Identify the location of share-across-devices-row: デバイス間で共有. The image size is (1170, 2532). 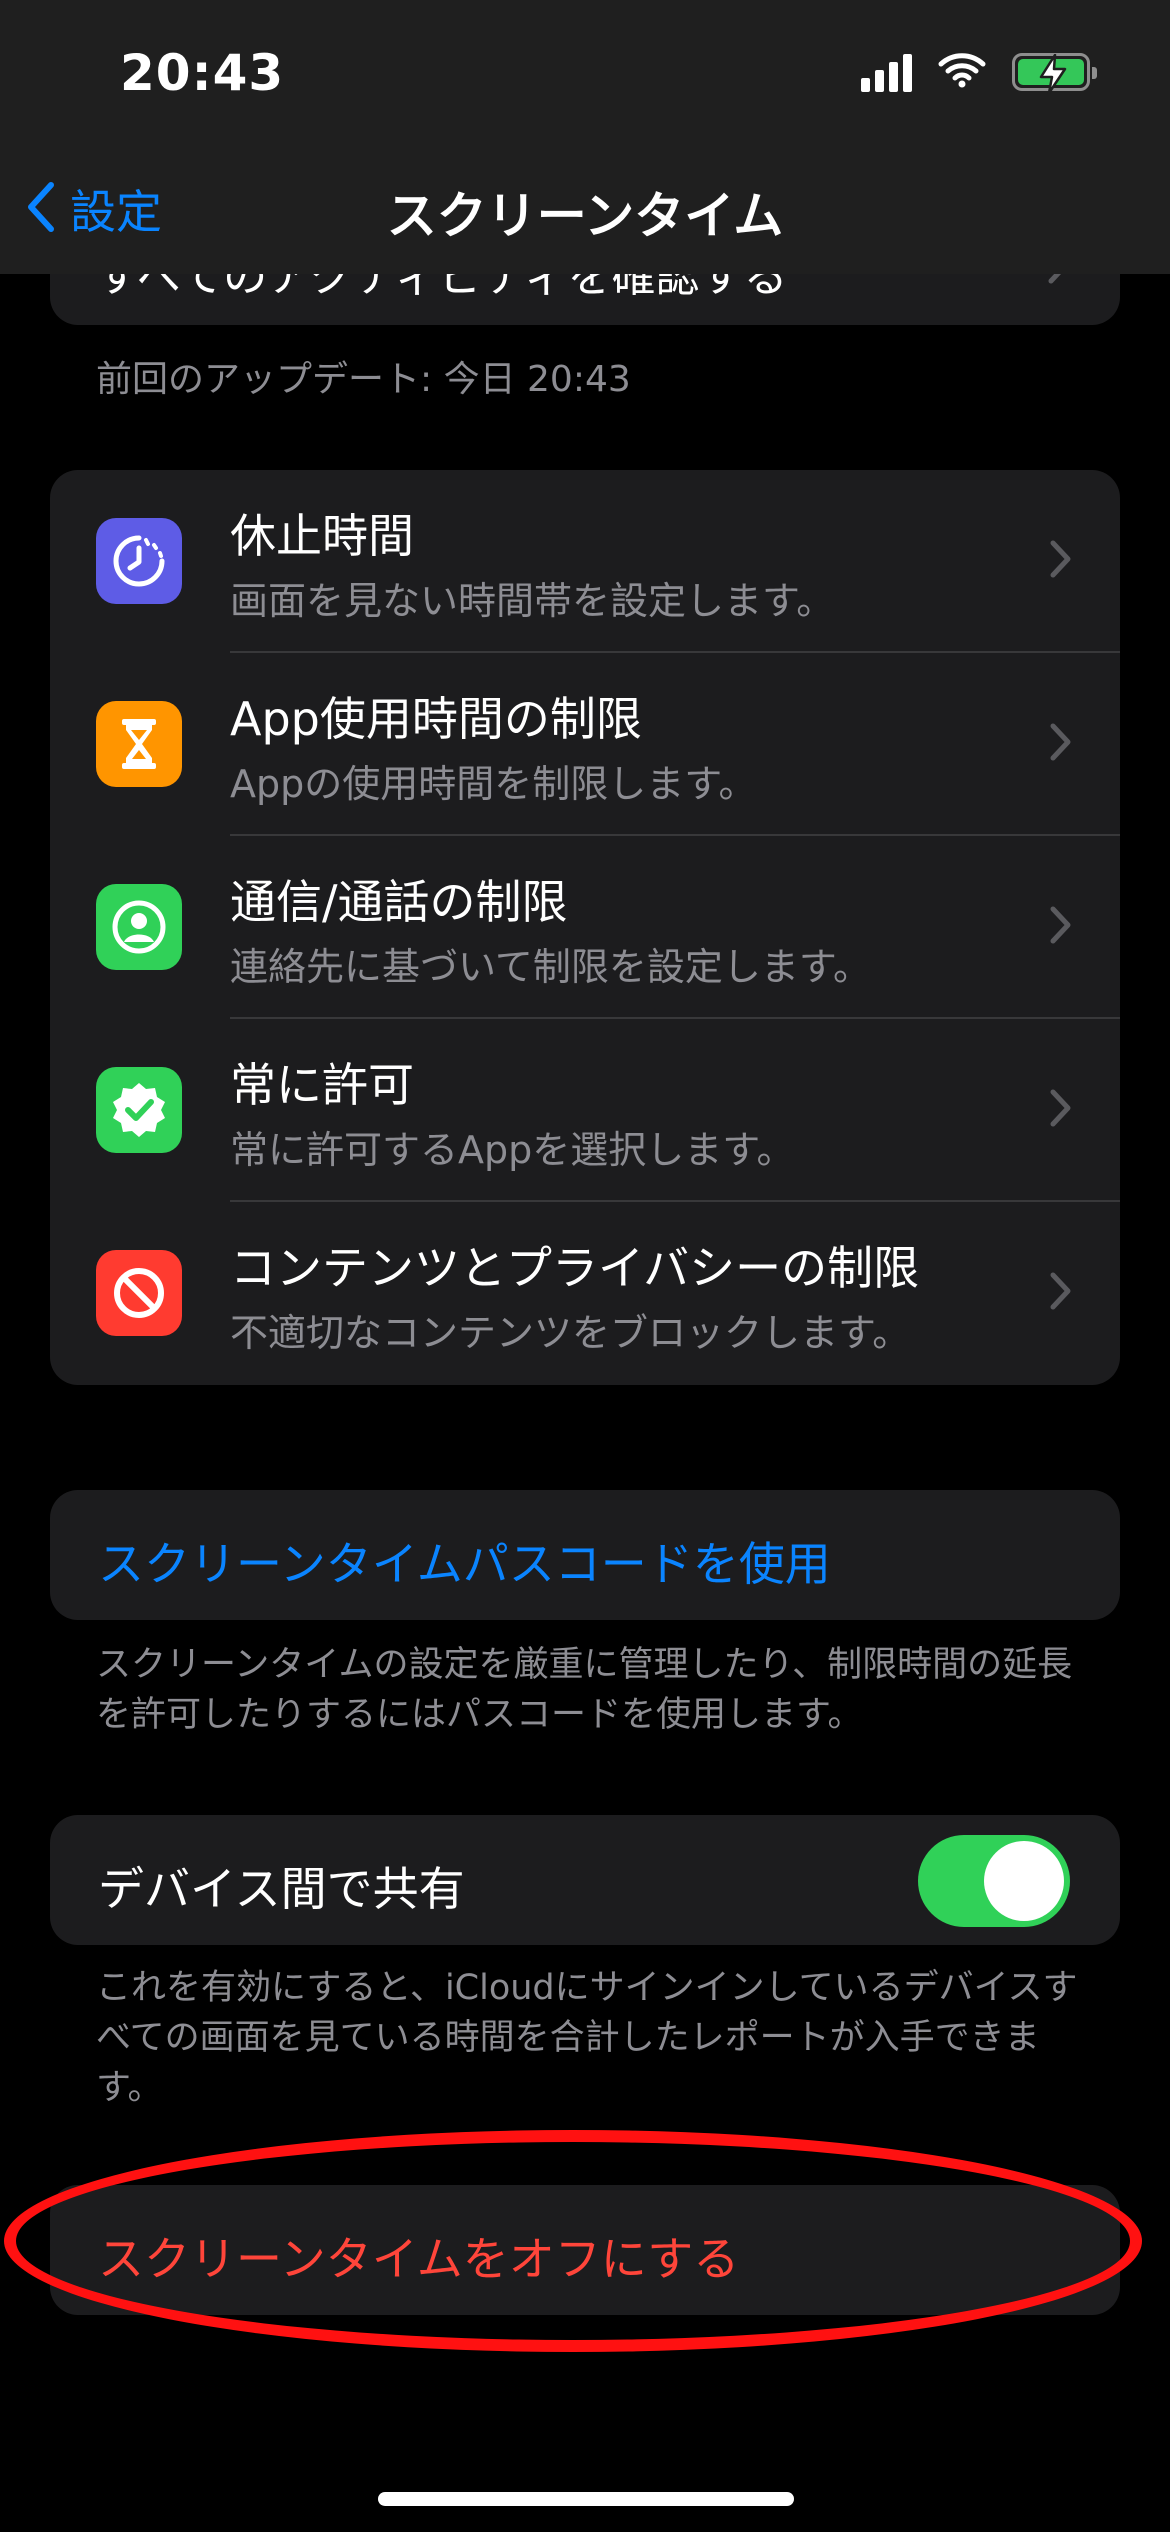
(585, 1880).